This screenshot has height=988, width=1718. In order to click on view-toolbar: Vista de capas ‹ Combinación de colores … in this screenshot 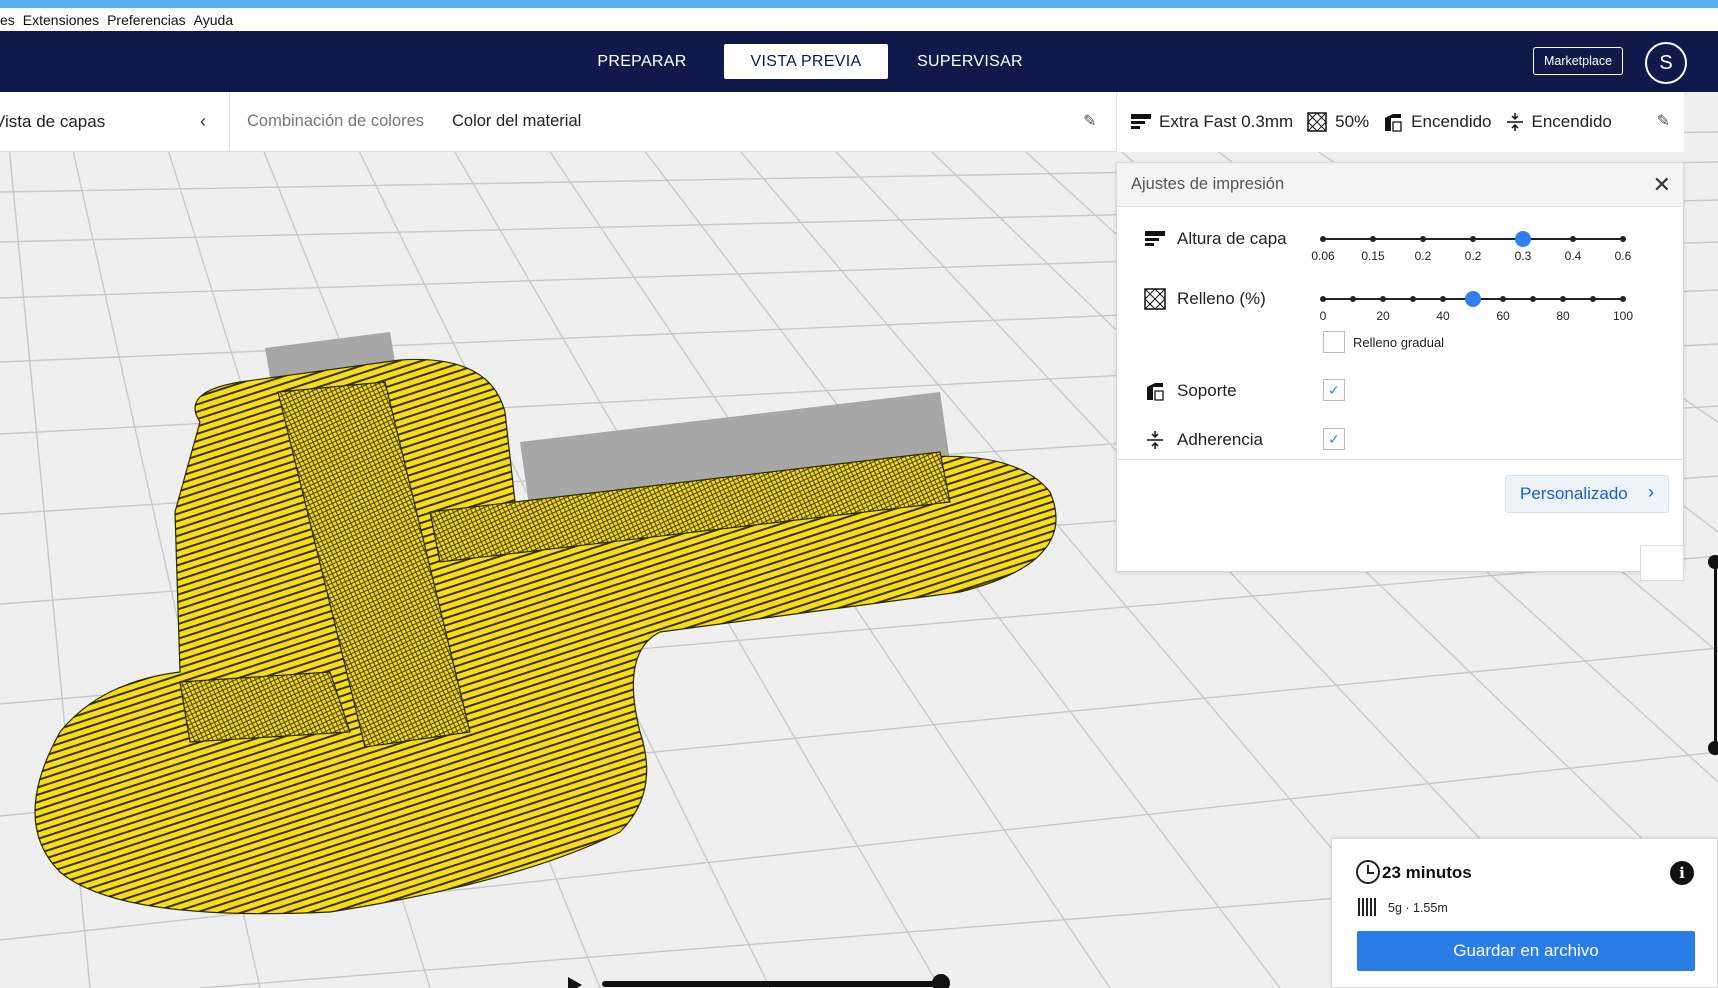, I will do `click(558, 122)`.